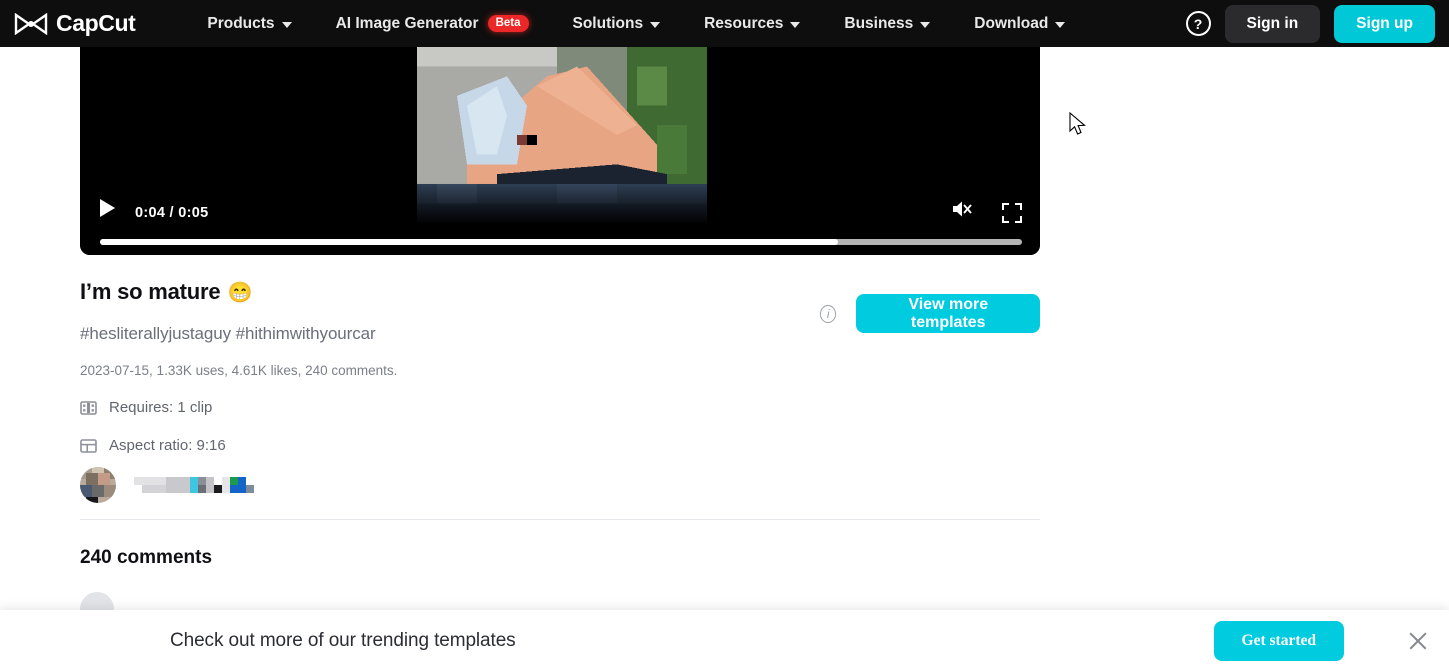  I want to click on nav-item-resources: Resources, so click(752, 24).